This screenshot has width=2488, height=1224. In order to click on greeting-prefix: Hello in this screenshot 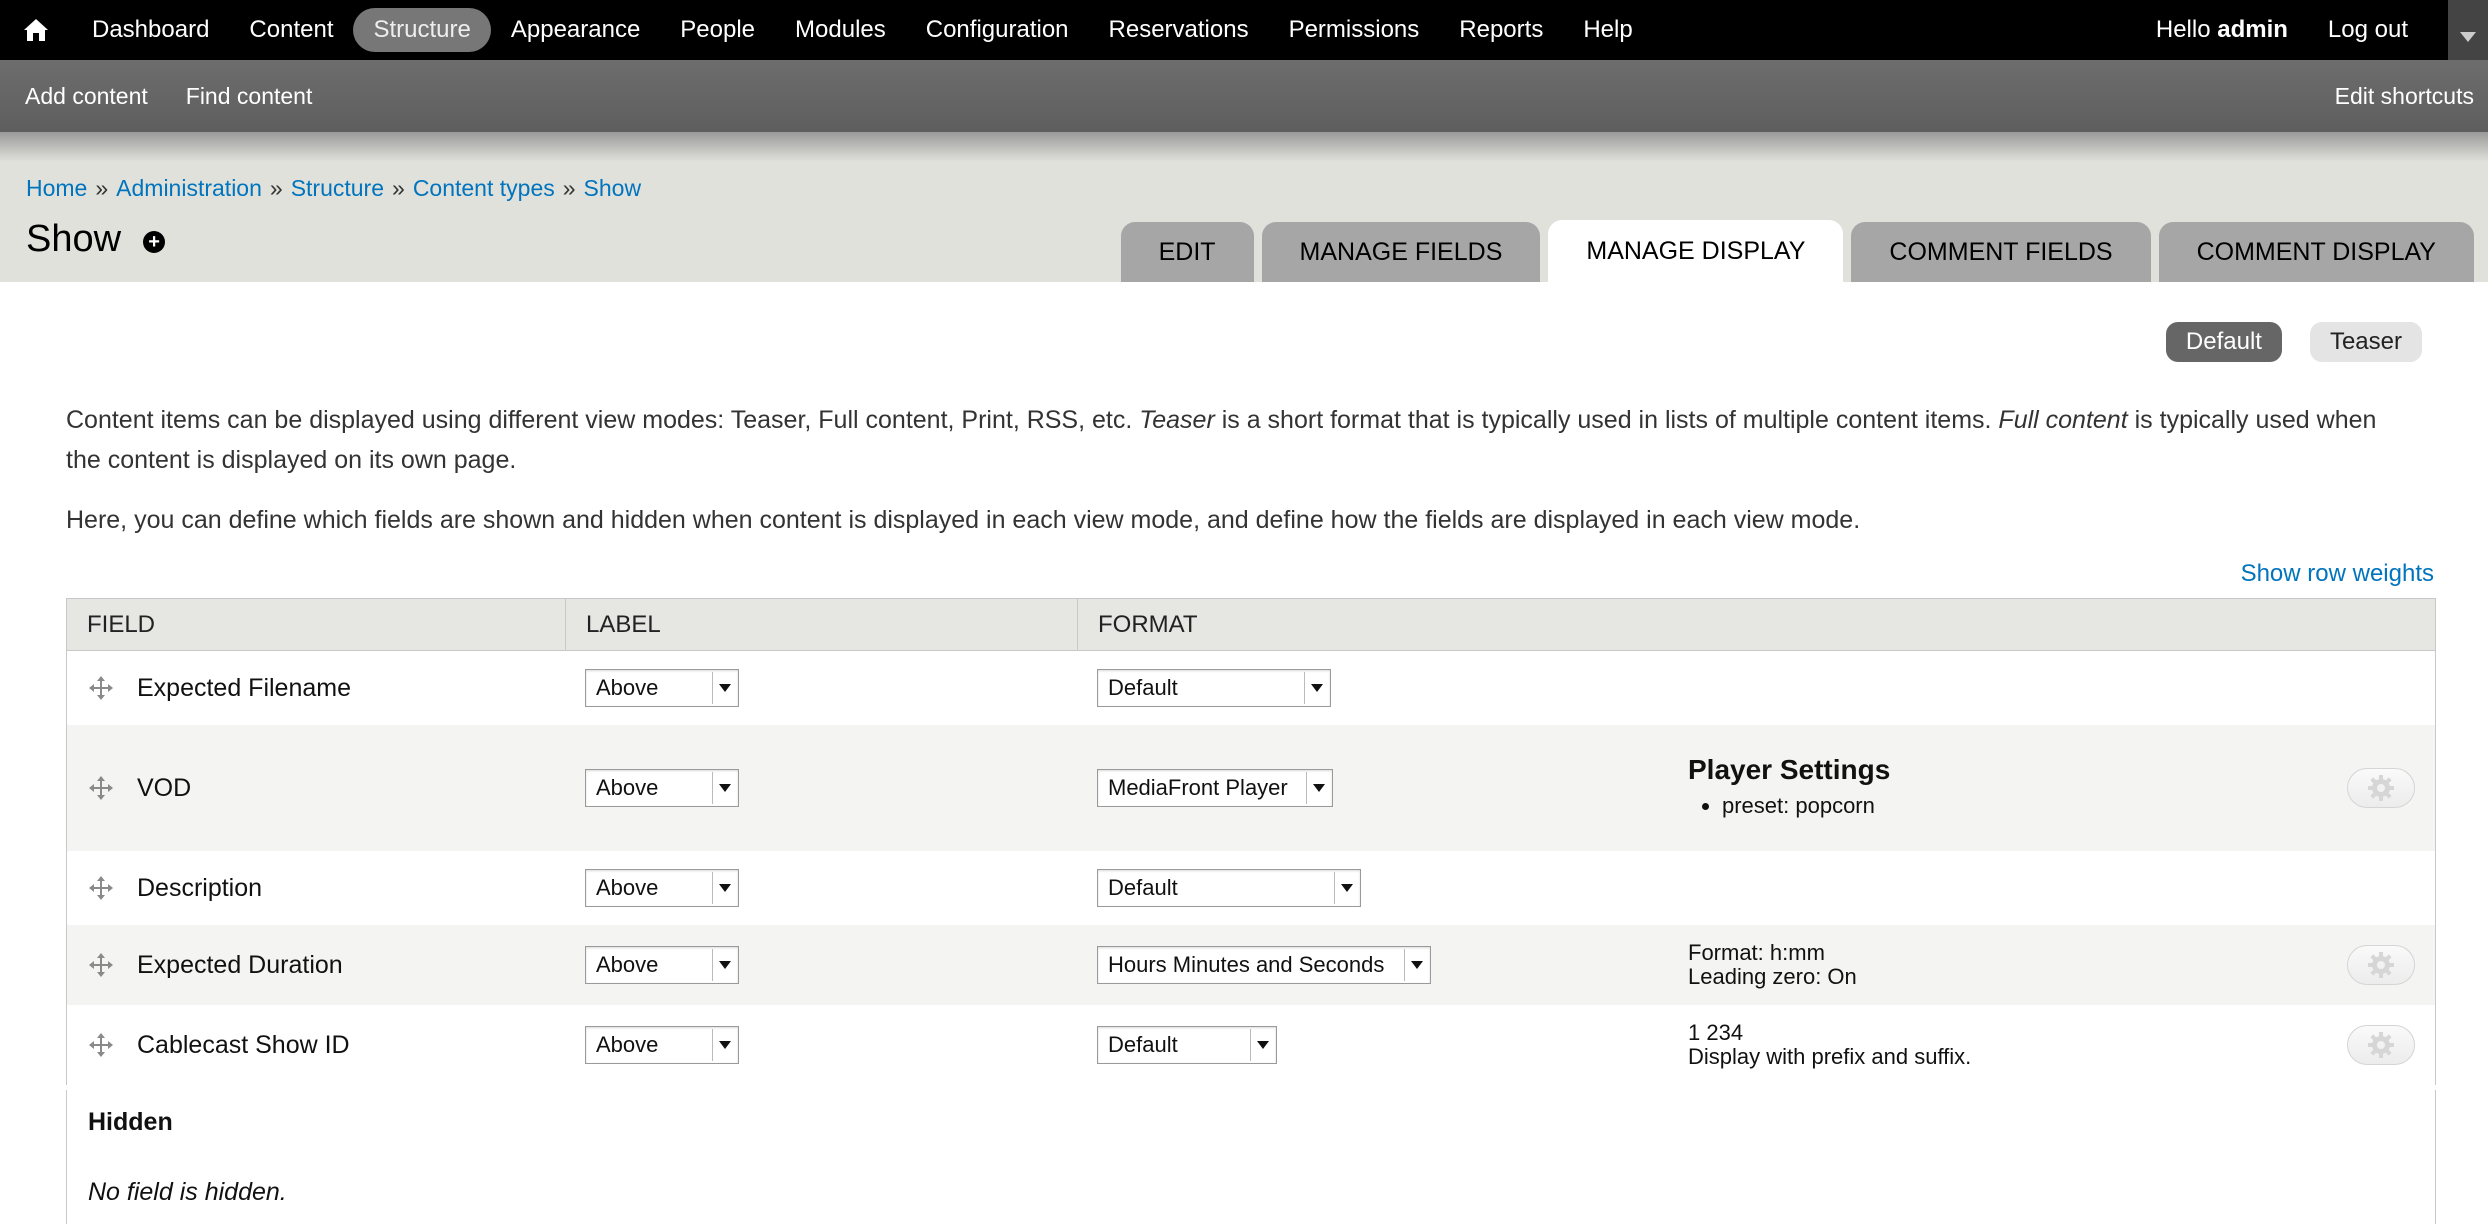, I will do `click(2183, 29)`.